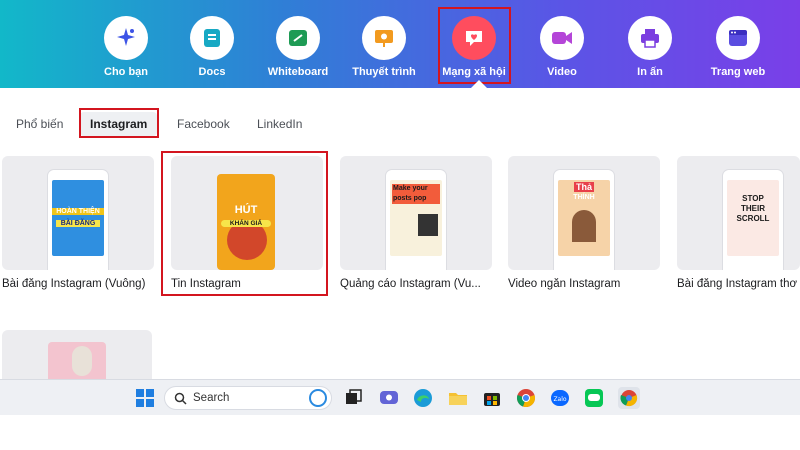  I want to click on template-thumbnail: STOP THEIR SCROLL, so click(738, 213).